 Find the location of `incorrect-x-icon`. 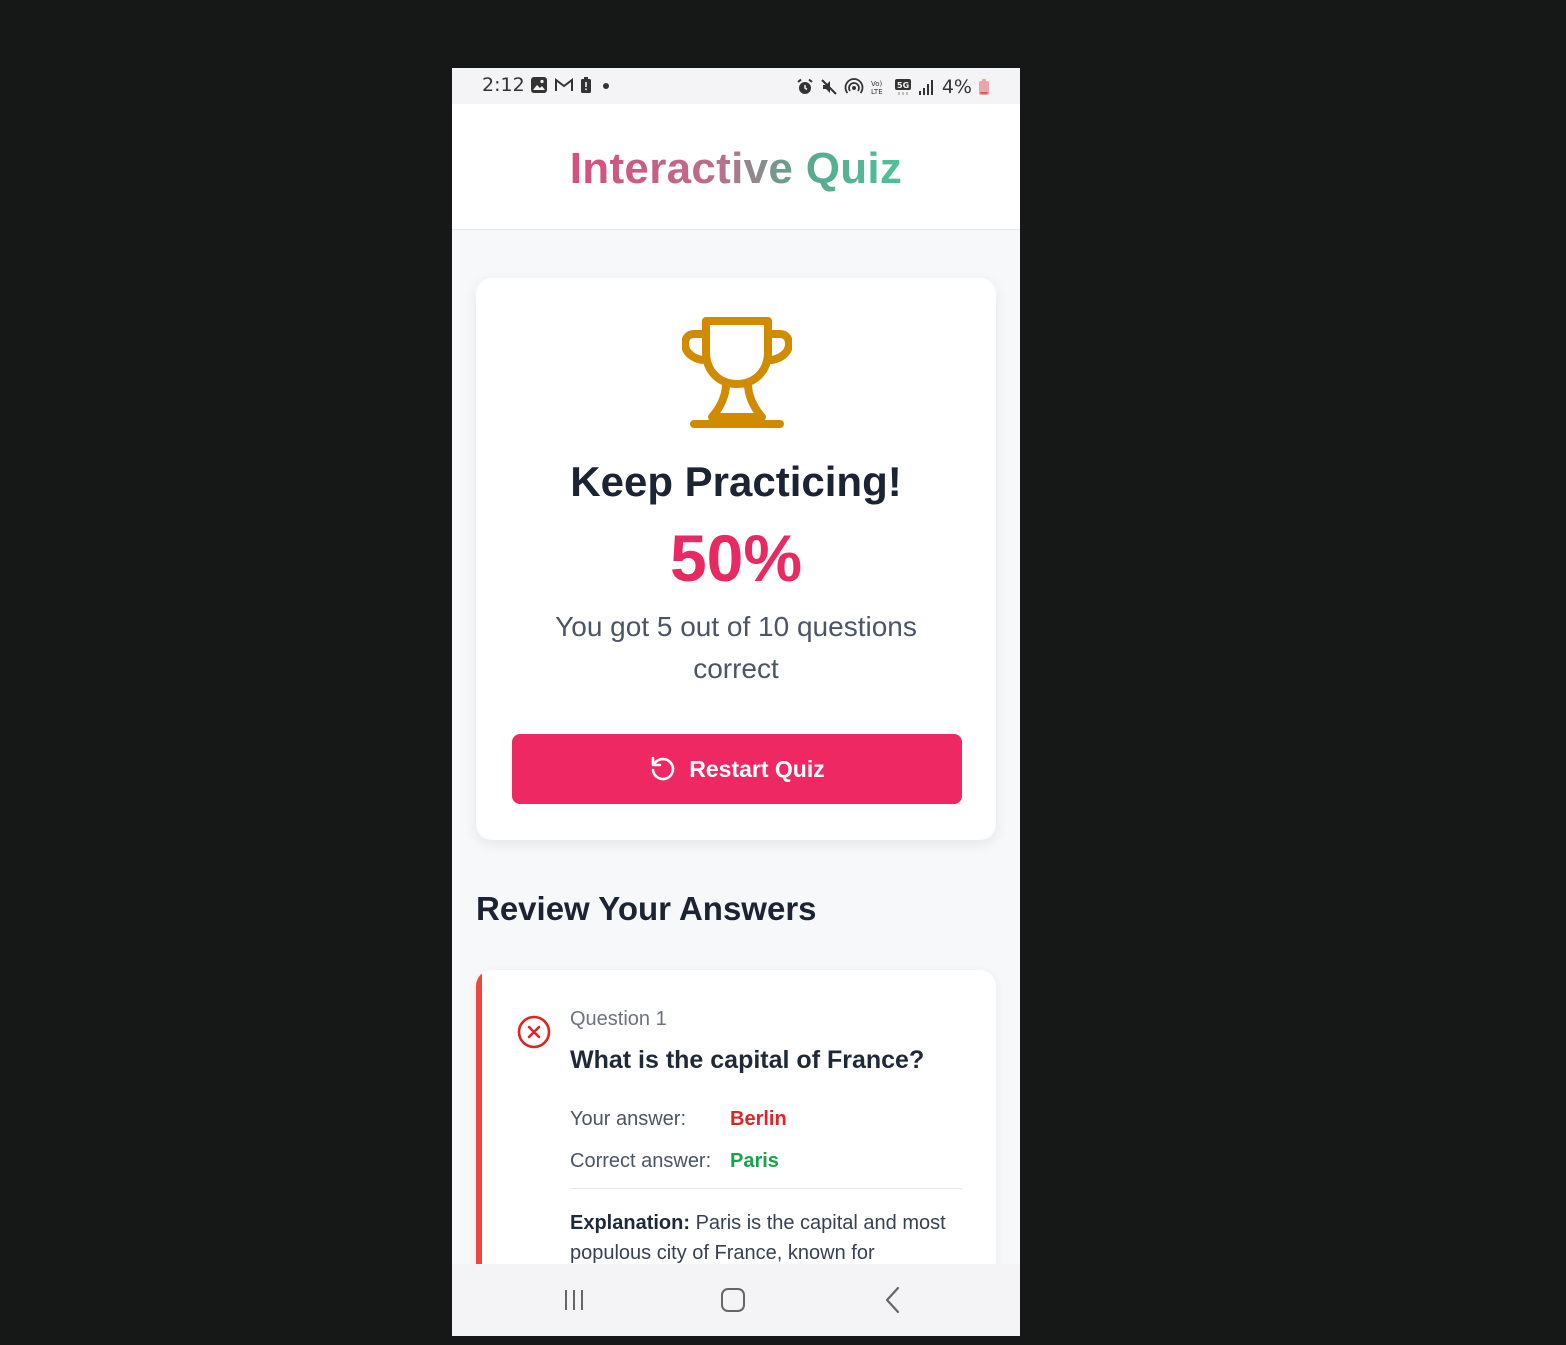

incorrect-x-icon is located at coordinates (534, 1032).